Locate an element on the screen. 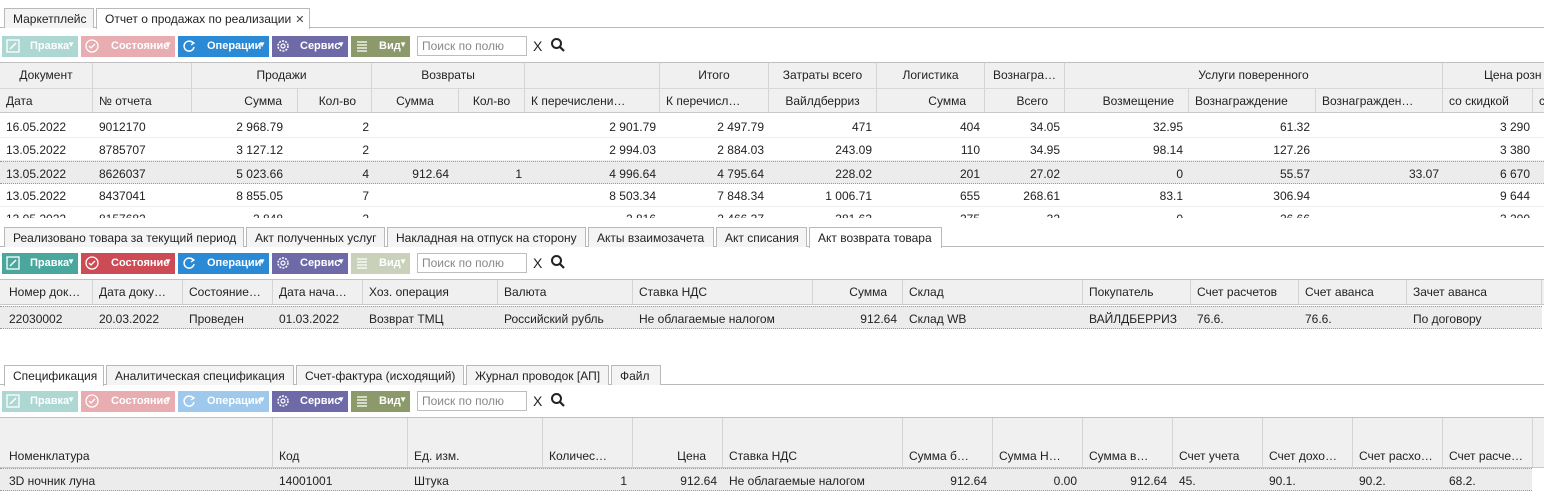 The width and height of the screenshot is (1544, 500). column-header: № отчета is located at coordinates (142, 100).